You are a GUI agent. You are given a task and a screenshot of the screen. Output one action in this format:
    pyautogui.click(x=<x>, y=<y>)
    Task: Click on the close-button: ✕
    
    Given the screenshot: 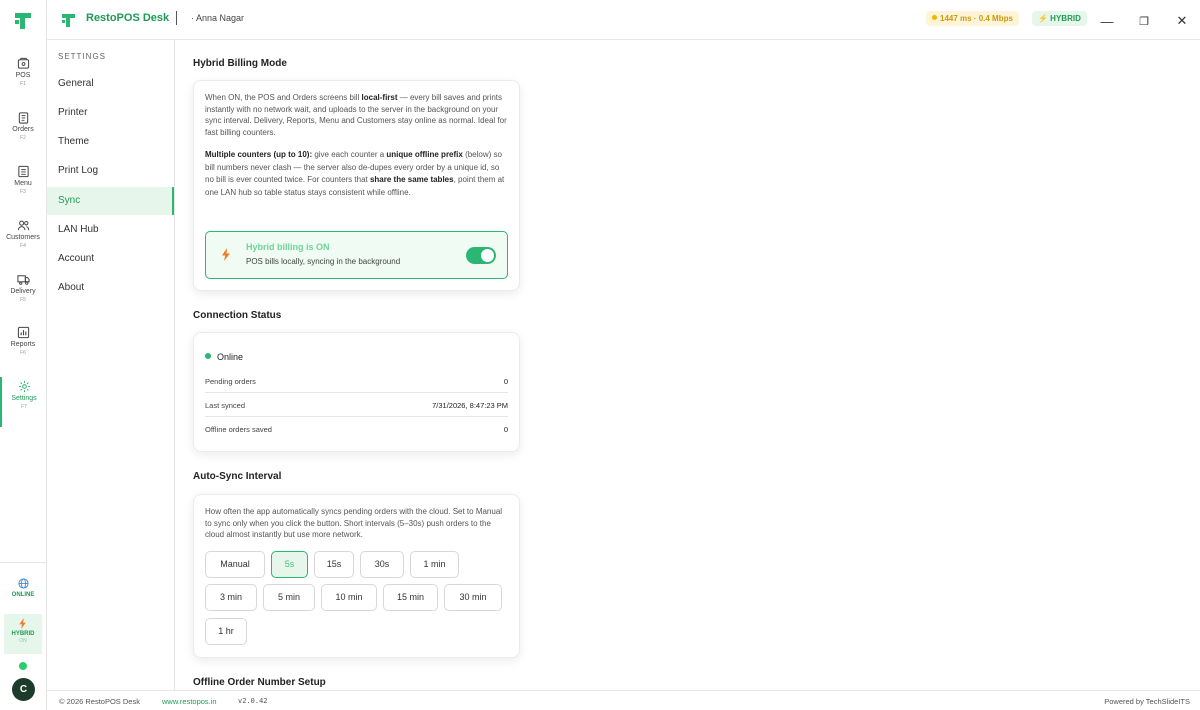 What is the action you would take?
    pyautogui.click(x=1182, y=21)
    